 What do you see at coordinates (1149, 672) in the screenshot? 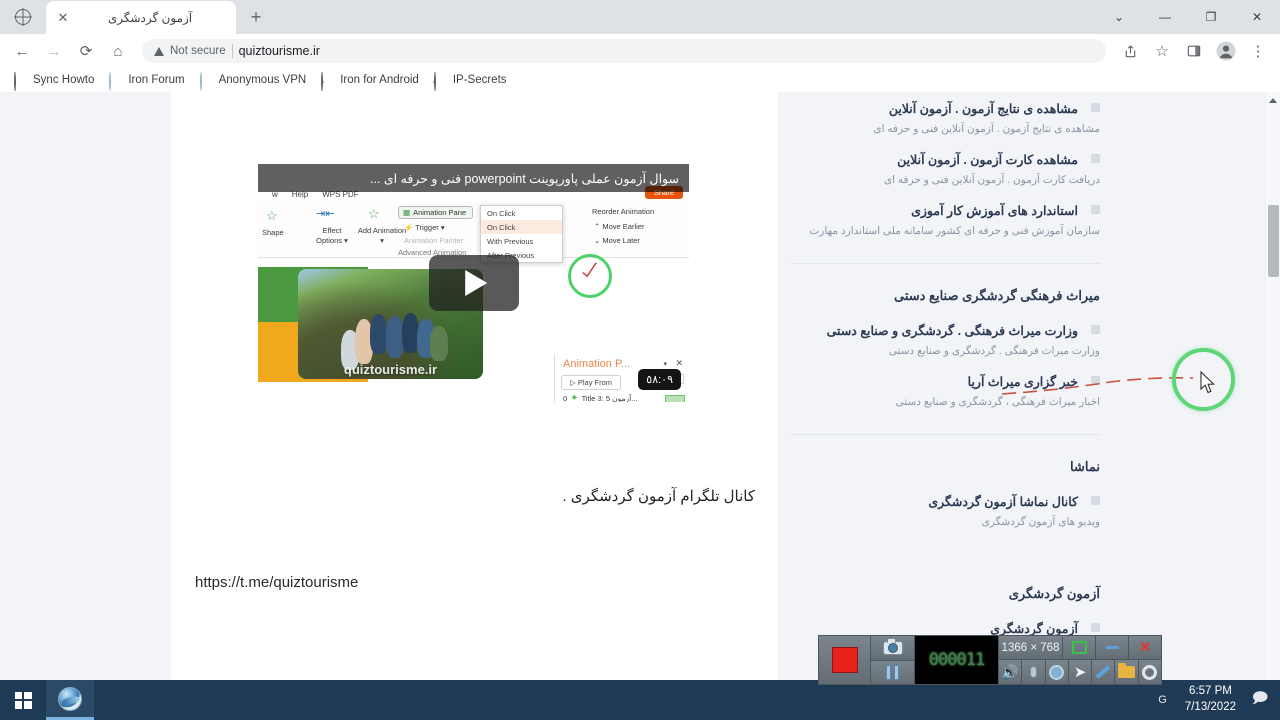
I see `settings-gear-icon` at bounding box center [1149, 672].